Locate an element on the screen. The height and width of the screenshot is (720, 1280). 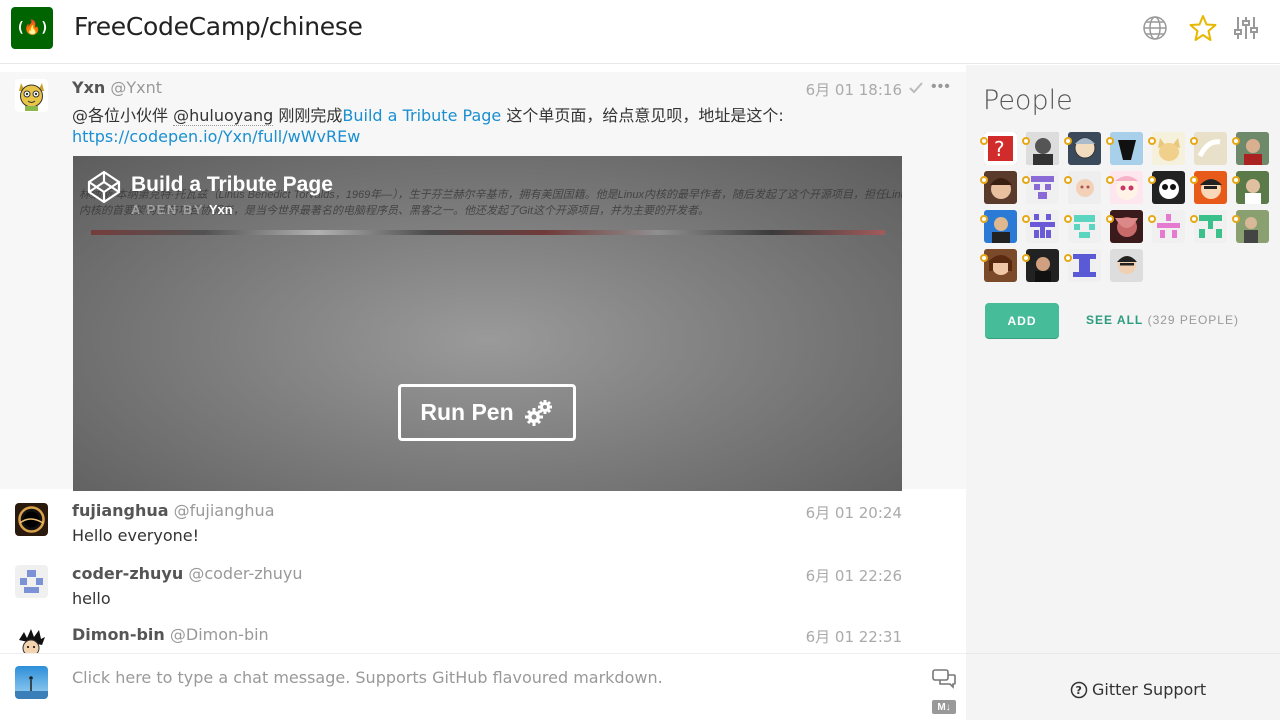
message-author-name: fujianghua is located at coordinates (120, 510).